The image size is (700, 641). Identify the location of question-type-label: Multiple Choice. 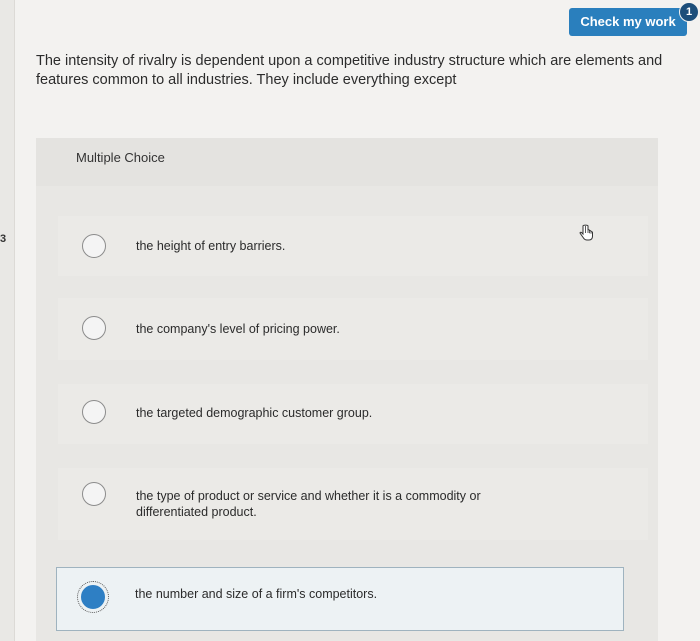
(120, 157).